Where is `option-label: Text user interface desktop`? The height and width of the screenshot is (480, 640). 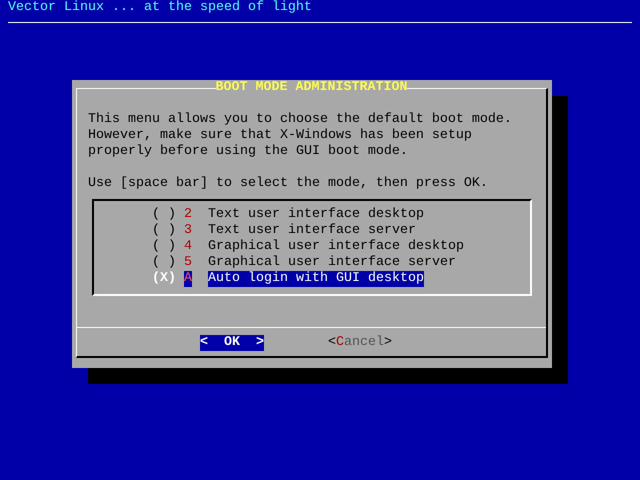
option-label: Text user interface desktop is located at coordinates (316, 215).